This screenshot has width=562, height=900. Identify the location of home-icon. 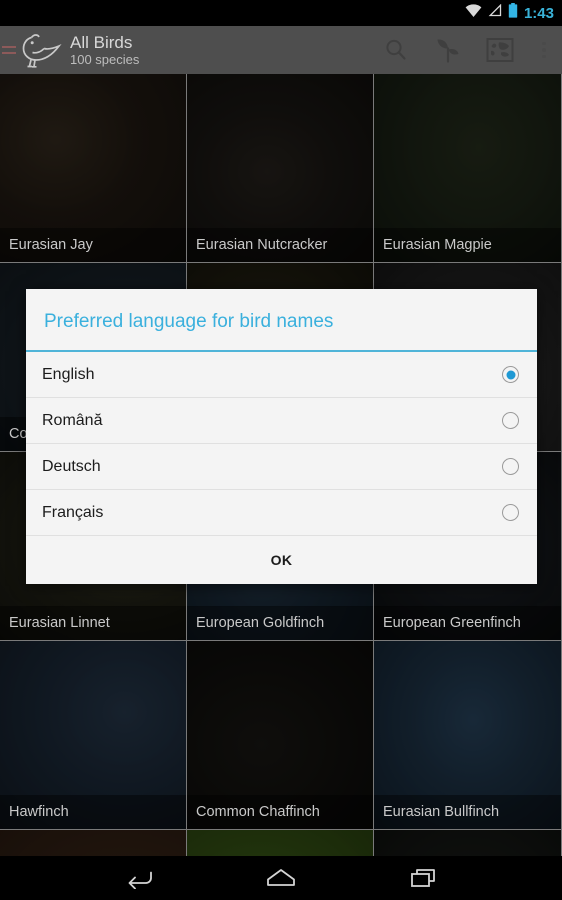
(281, 878).